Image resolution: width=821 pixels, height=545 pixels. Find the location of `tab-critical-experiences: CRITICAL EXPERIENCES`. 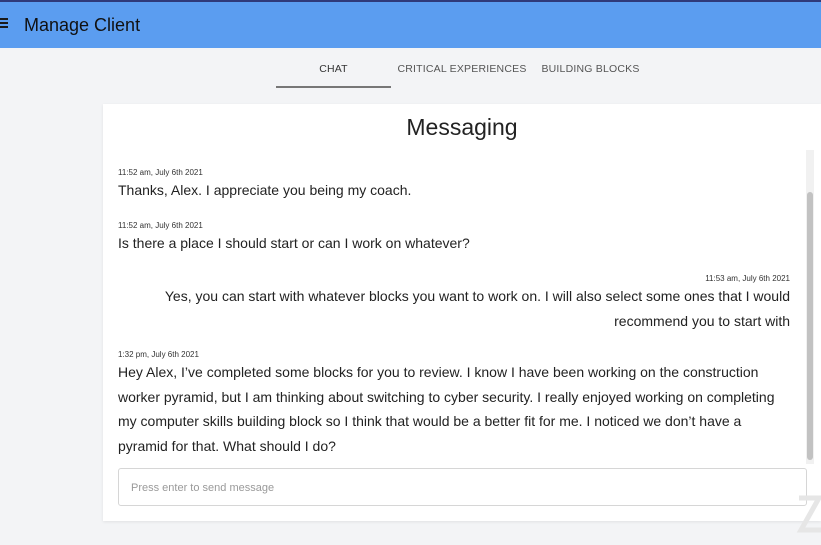

tab-critical-experiences: CRITICAL EXPERIENCES is located at coordinates (462, 69).